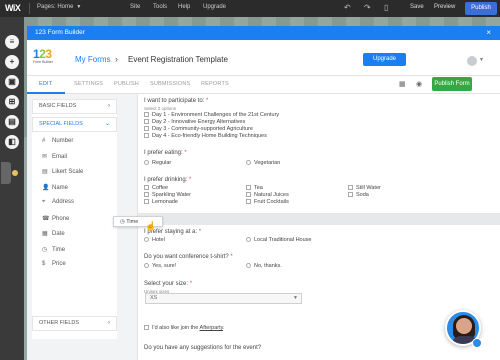  I want to click on grid-icon: ▦, so click(402, 84).